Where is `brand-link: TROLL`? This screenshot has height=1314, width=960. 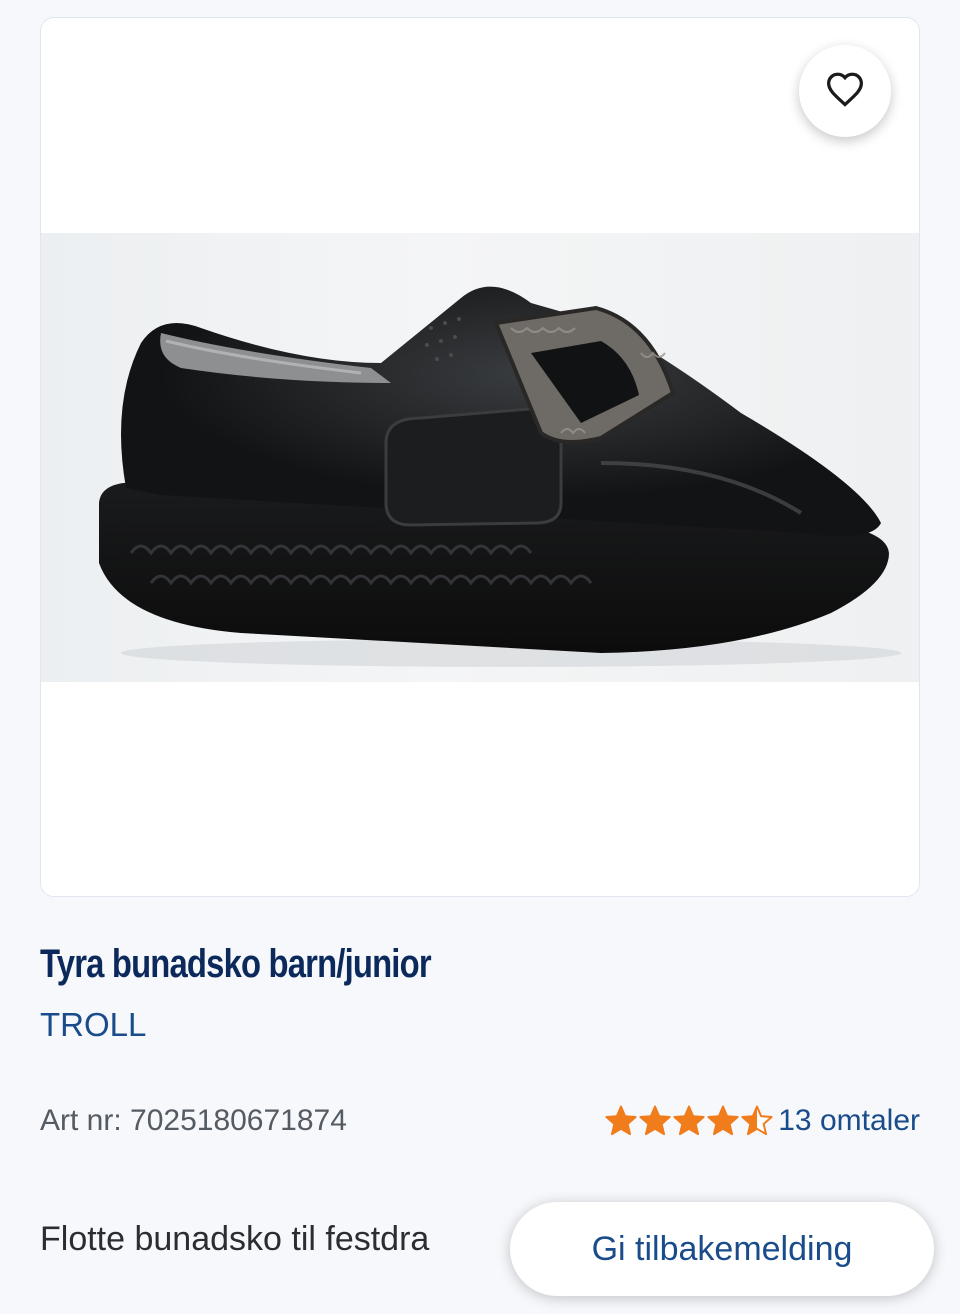
brand-link: TROLL is located at coordinates (93, 1025).